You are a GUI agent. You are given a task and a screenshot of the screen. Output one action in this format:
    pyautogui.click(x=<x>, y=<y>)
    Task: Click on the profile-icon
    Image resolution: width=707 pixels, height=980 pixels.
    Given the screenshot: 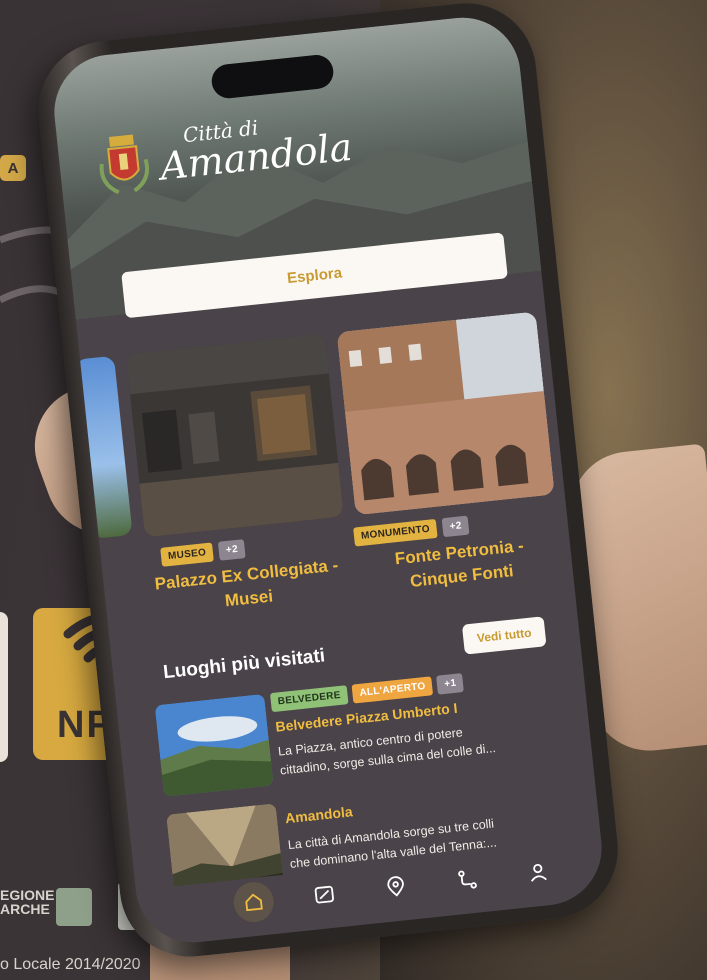 What is the action you would take?
    pyautogui.click(x=539, y=872)
    